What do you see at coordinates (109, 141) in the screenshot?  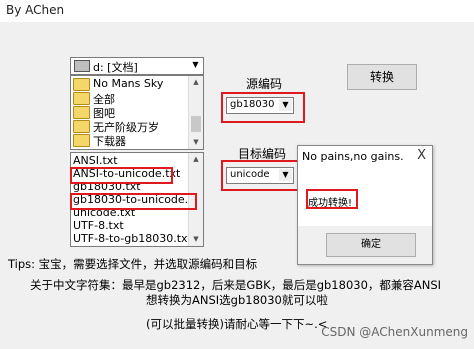 I see `folder-label: 下载器` at bounding box center [109, 141].